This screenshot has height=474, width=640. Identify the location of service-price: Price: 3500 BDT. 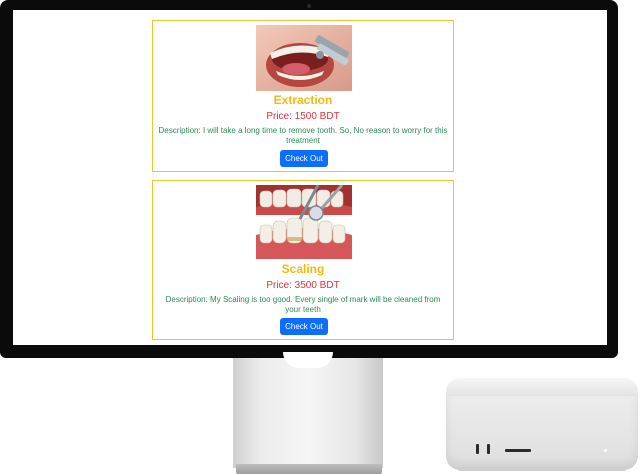
(303, 285).